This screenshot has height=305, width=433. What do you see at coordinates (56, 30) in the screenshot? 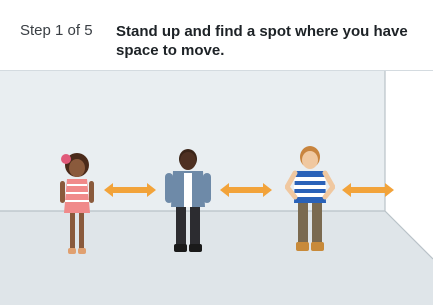
I see `step-counter: Step 1 of 5` at bounding box center [56, 30].